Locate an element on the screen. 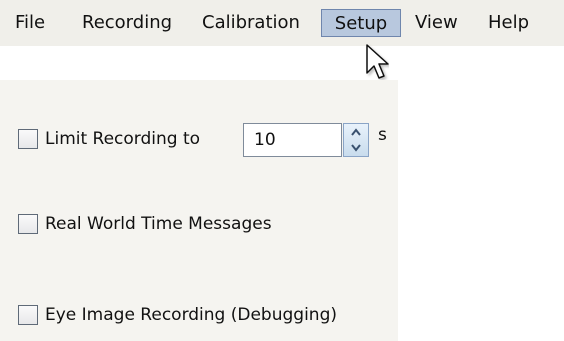  limit-recording-option: Limit Recording to is located at coordinates (109, 139).